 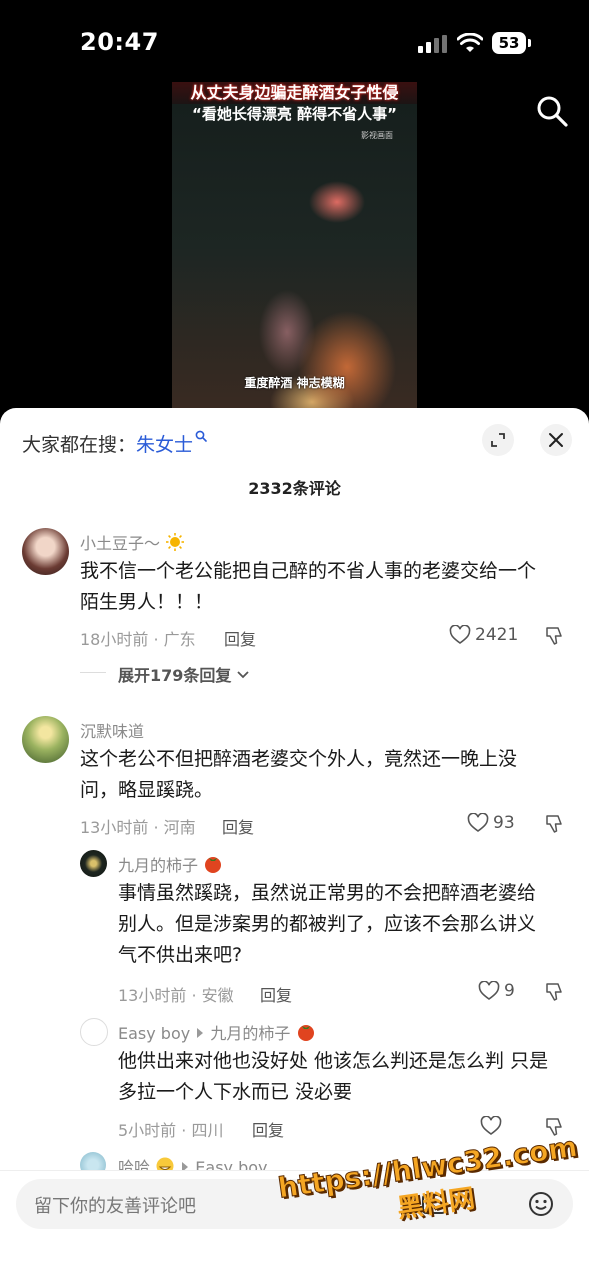 I want to click on comment-input-placeholder: 留下你的友善评论吧, so click(x=115, y=1206).